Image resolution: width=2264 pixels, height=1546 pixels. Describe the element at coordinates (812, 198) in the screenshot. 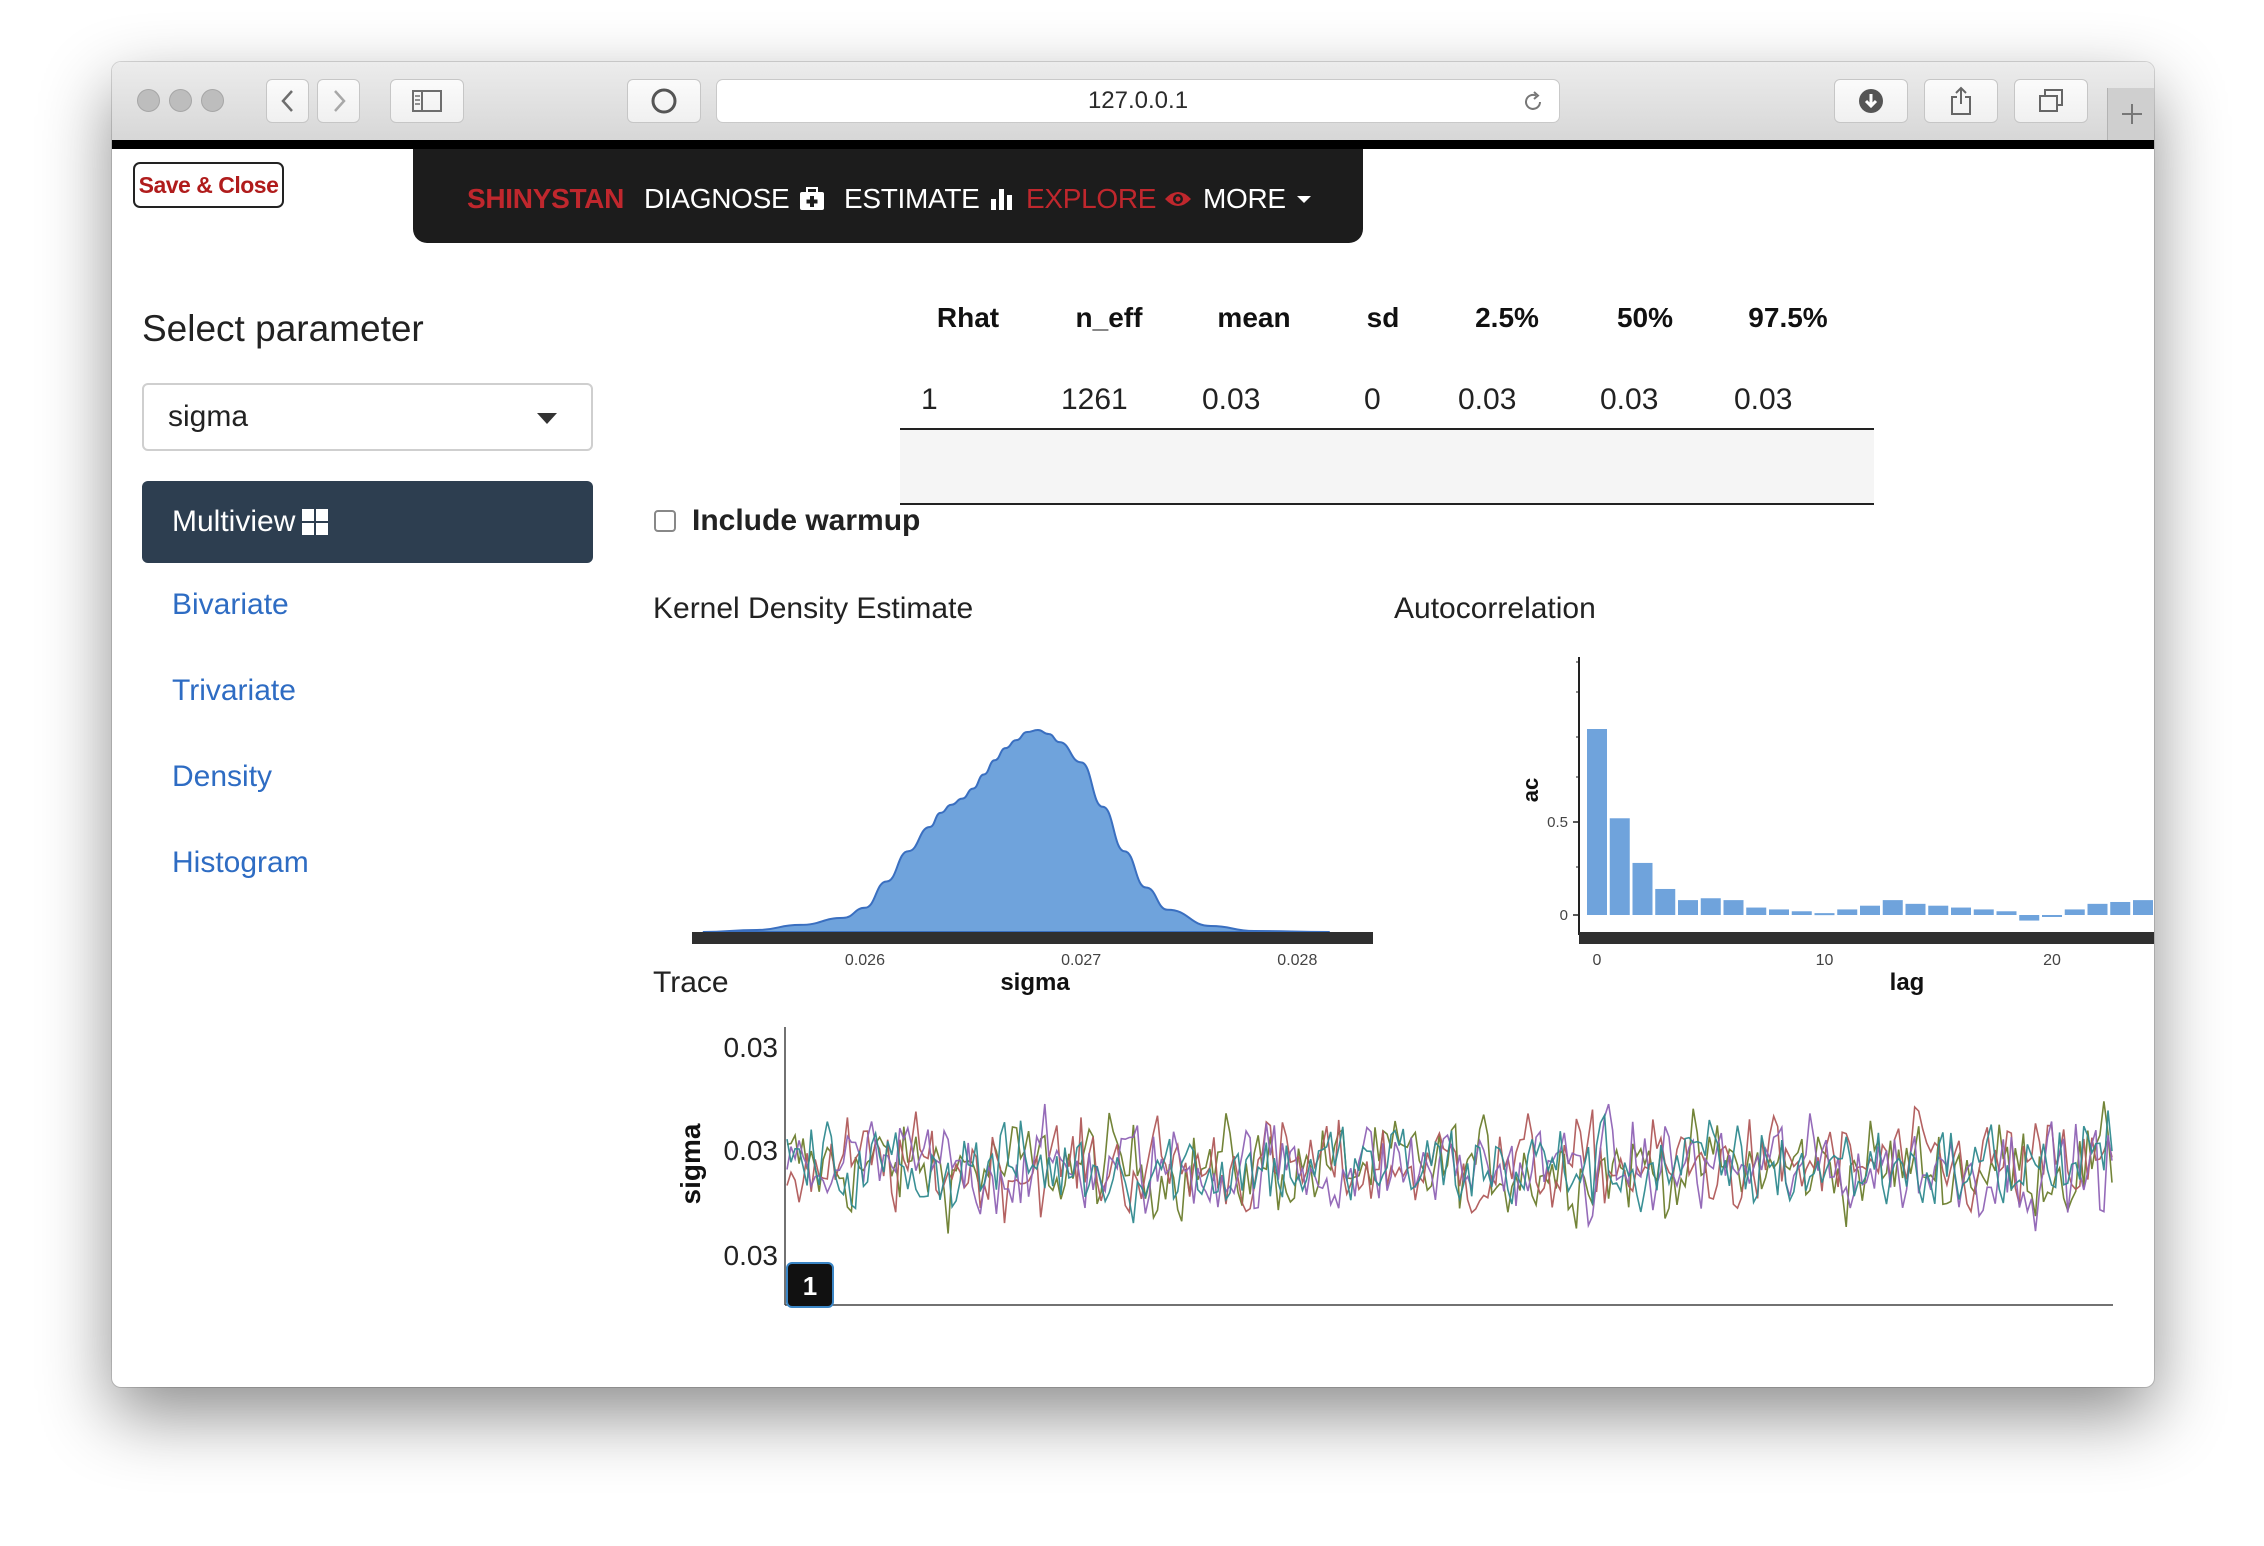

I see `medkit-icon` at that location.